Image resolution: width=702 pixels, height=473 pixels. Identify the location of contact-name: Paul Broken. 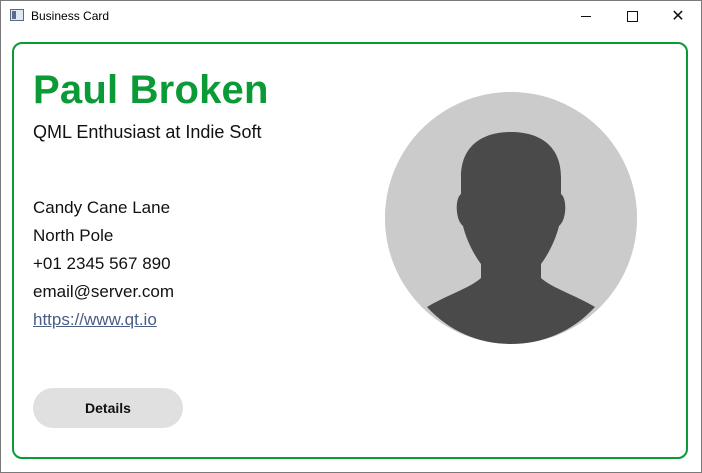
(151, 90).